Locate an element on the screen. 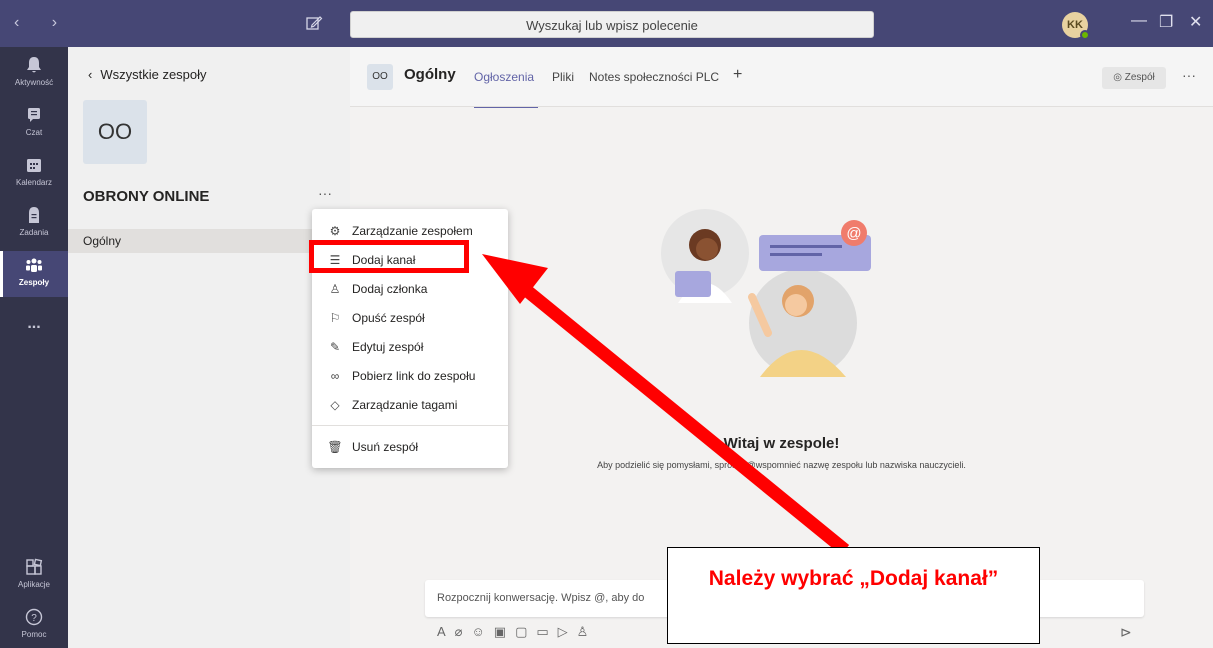 This screenshot has width=1213, height=648. menu-label: Usuń zespół is located at coordinates (385, 447).